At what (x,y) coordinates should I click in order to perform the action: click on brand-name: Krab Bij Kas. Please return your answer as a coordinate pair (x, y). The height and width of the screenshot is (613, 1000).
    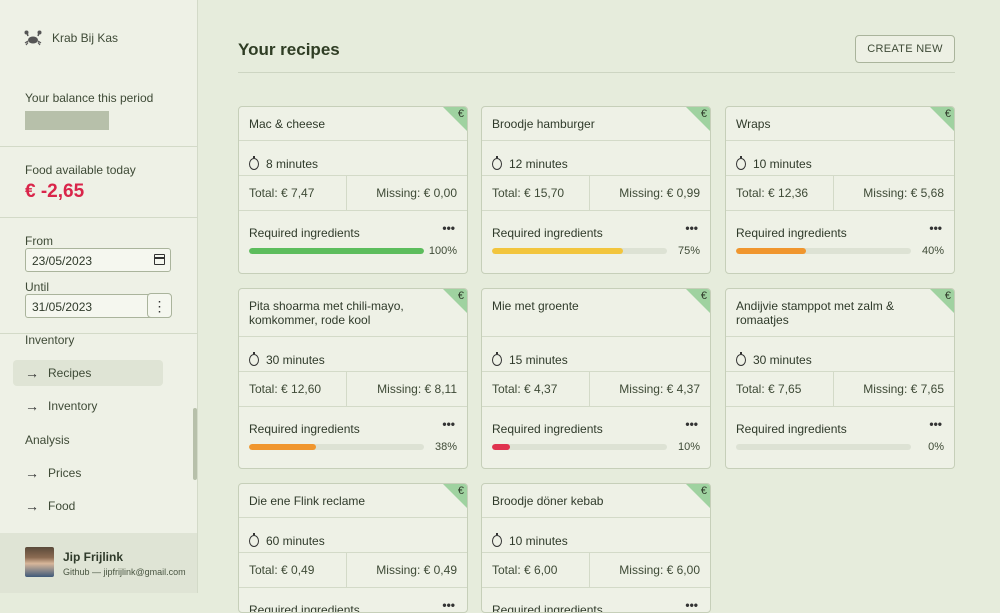
    Looking at the image, I should click on (85, 38).